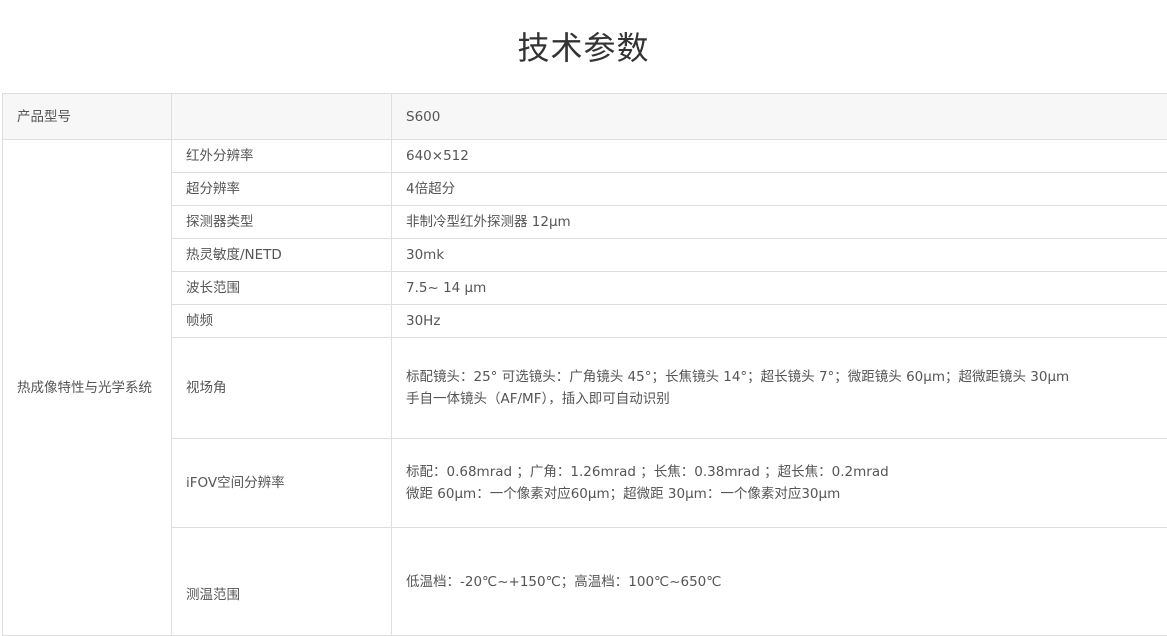 The height and width of the screenshot is (636, 1167). I want to click on param-value-cell: 低温档：-20℃~+150℃；高温档：100℃~650℃, so click(779, 582).